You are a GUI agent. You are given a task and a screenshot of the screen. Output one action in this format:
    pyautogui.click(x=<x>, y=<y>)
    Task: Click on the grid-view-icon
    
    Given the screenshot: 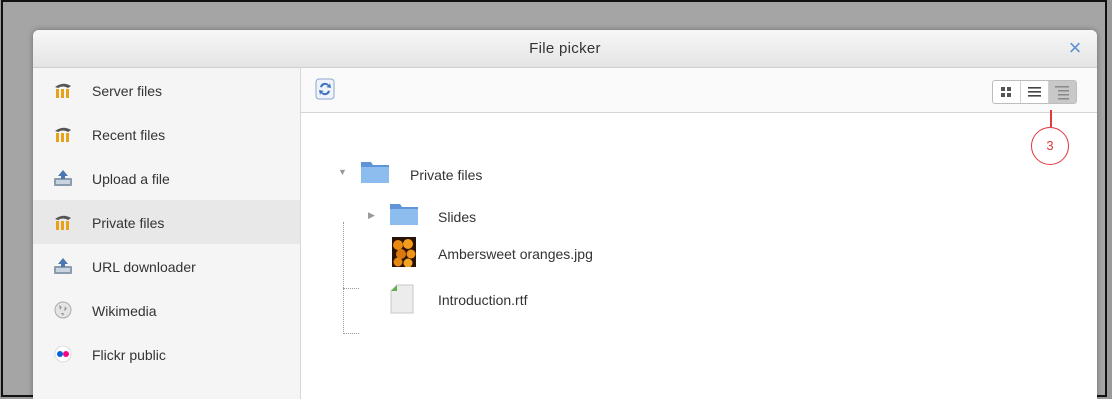 What is the action you would take?
    pyautogui.click(x=1006, y=92)
    